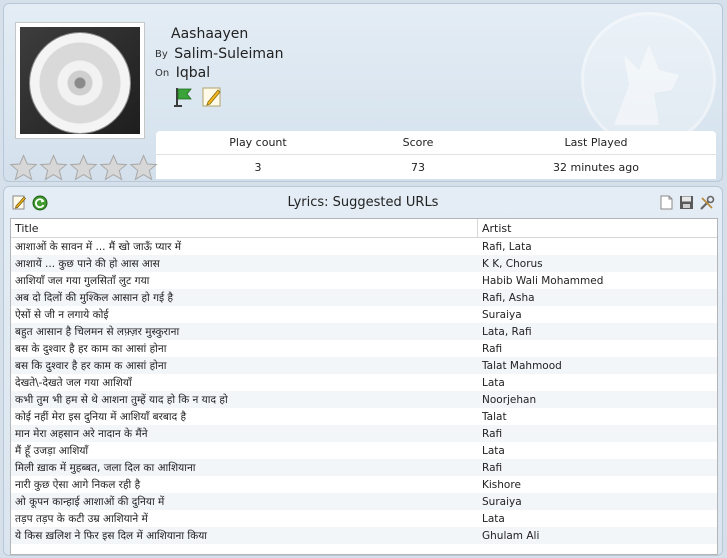 This screenshot has height=558, width=727. What do you see at coordinates (82, 280) in the screenshot?
I see `song-title-cell: आशियाँ जल गया गुलसिताँ लुट गया` at bounding box center [82, 280].